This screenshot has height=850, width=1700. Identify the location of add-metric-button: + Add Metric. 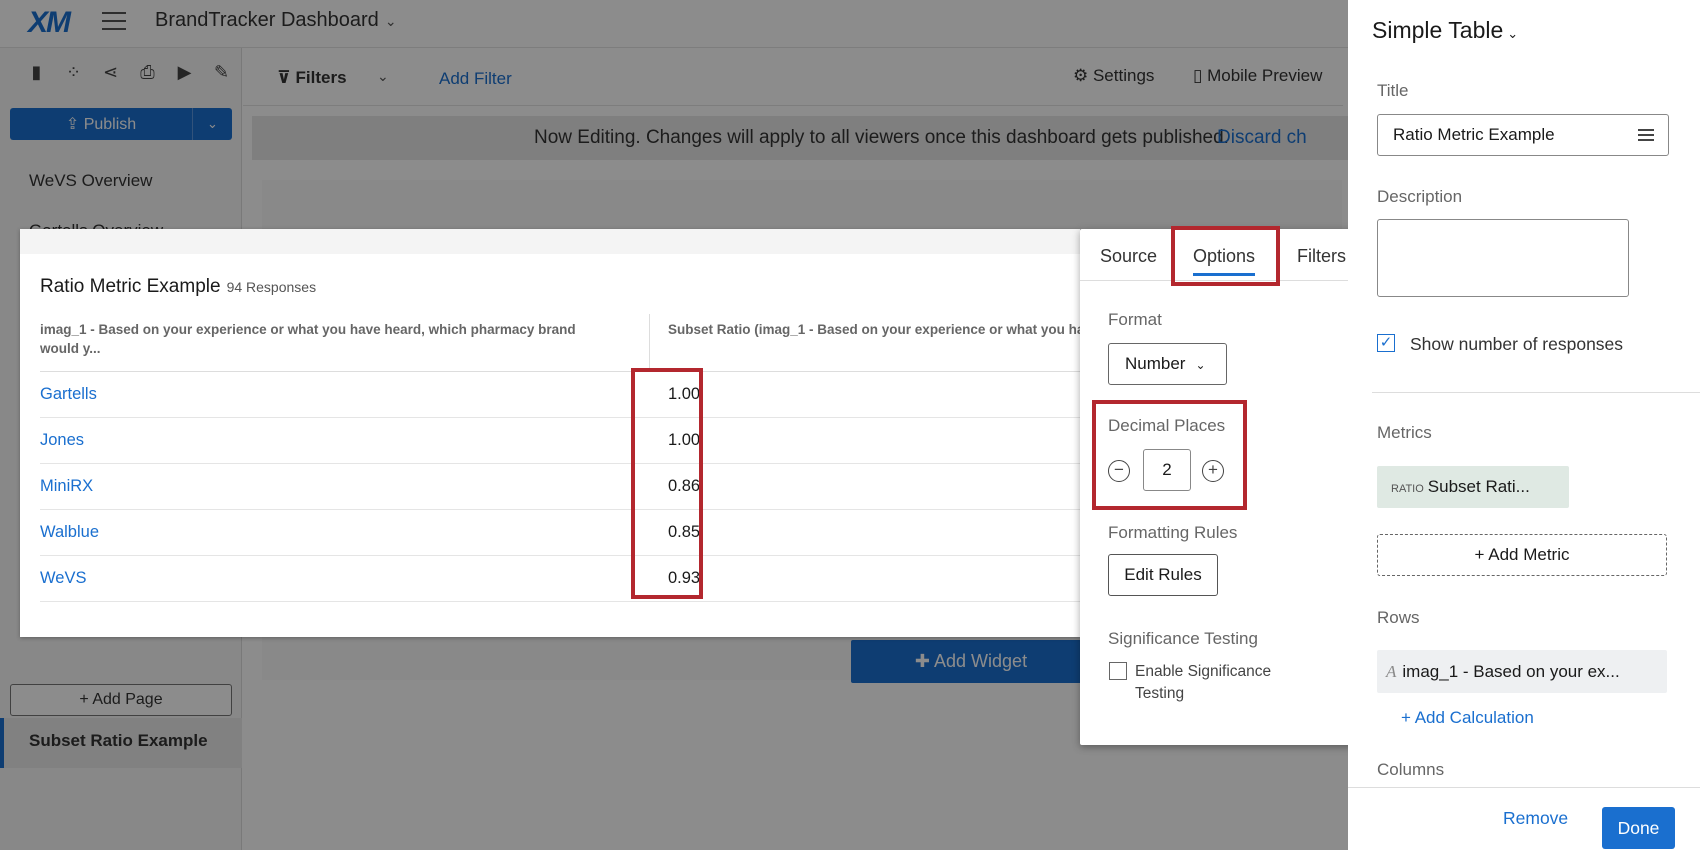
(1522, 555).